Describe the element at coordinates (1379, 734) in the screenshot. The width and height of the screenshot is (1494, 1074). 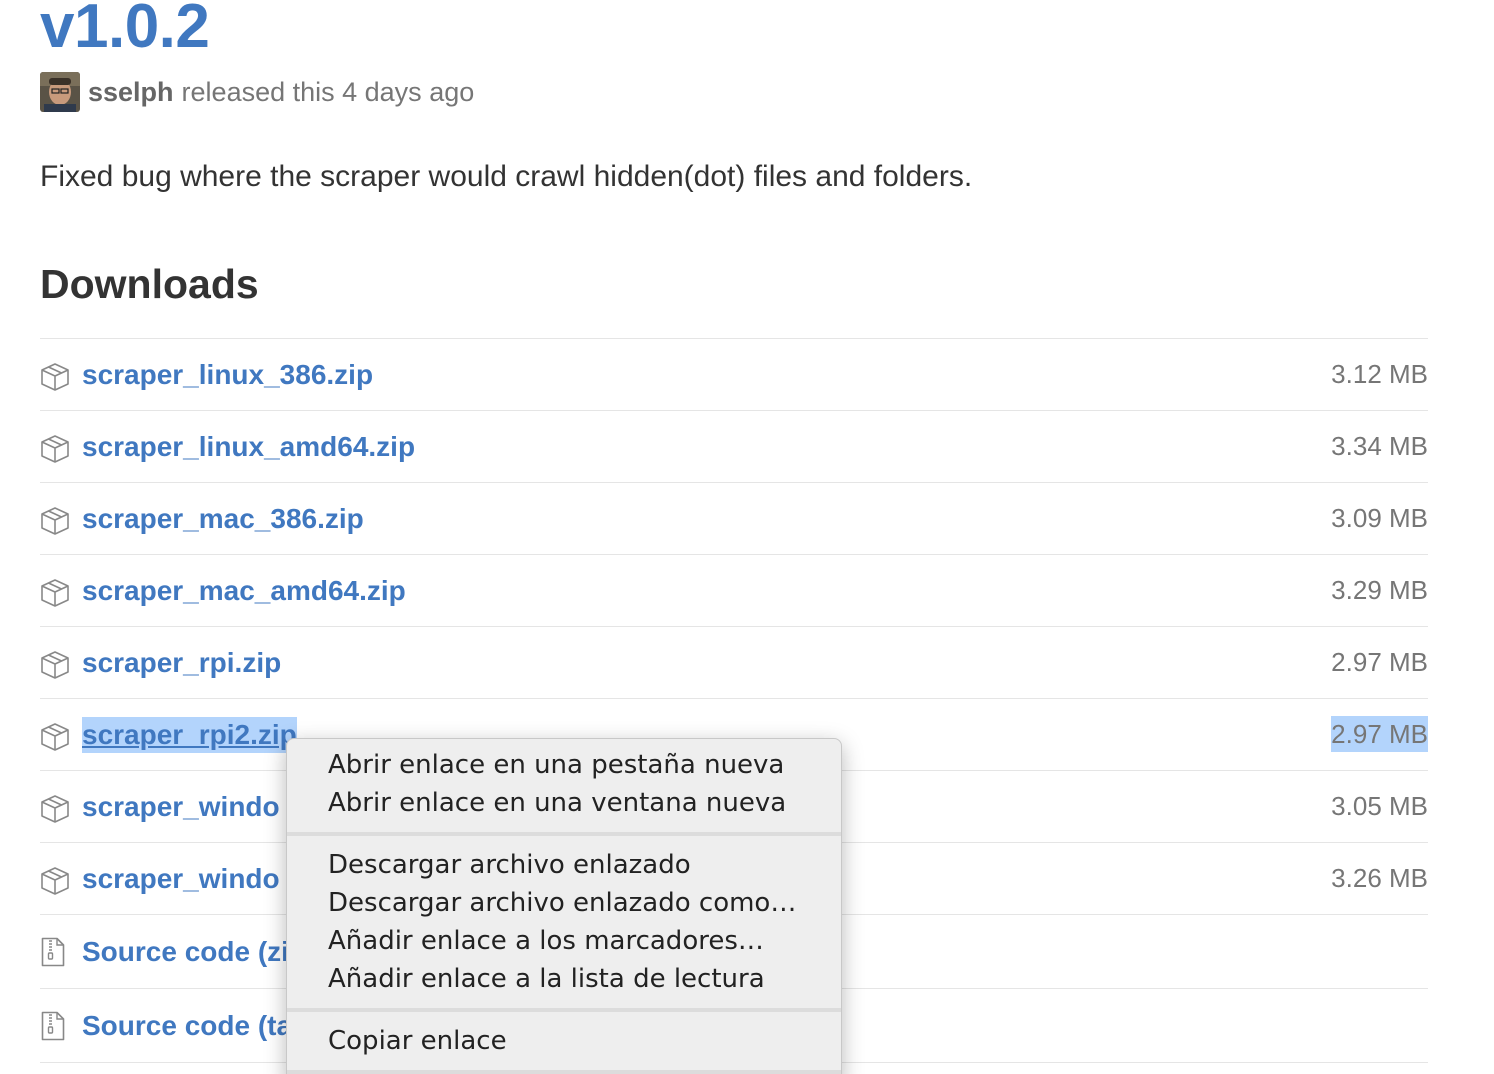
I see `file-size-selected: 2.97 MB` at that location.